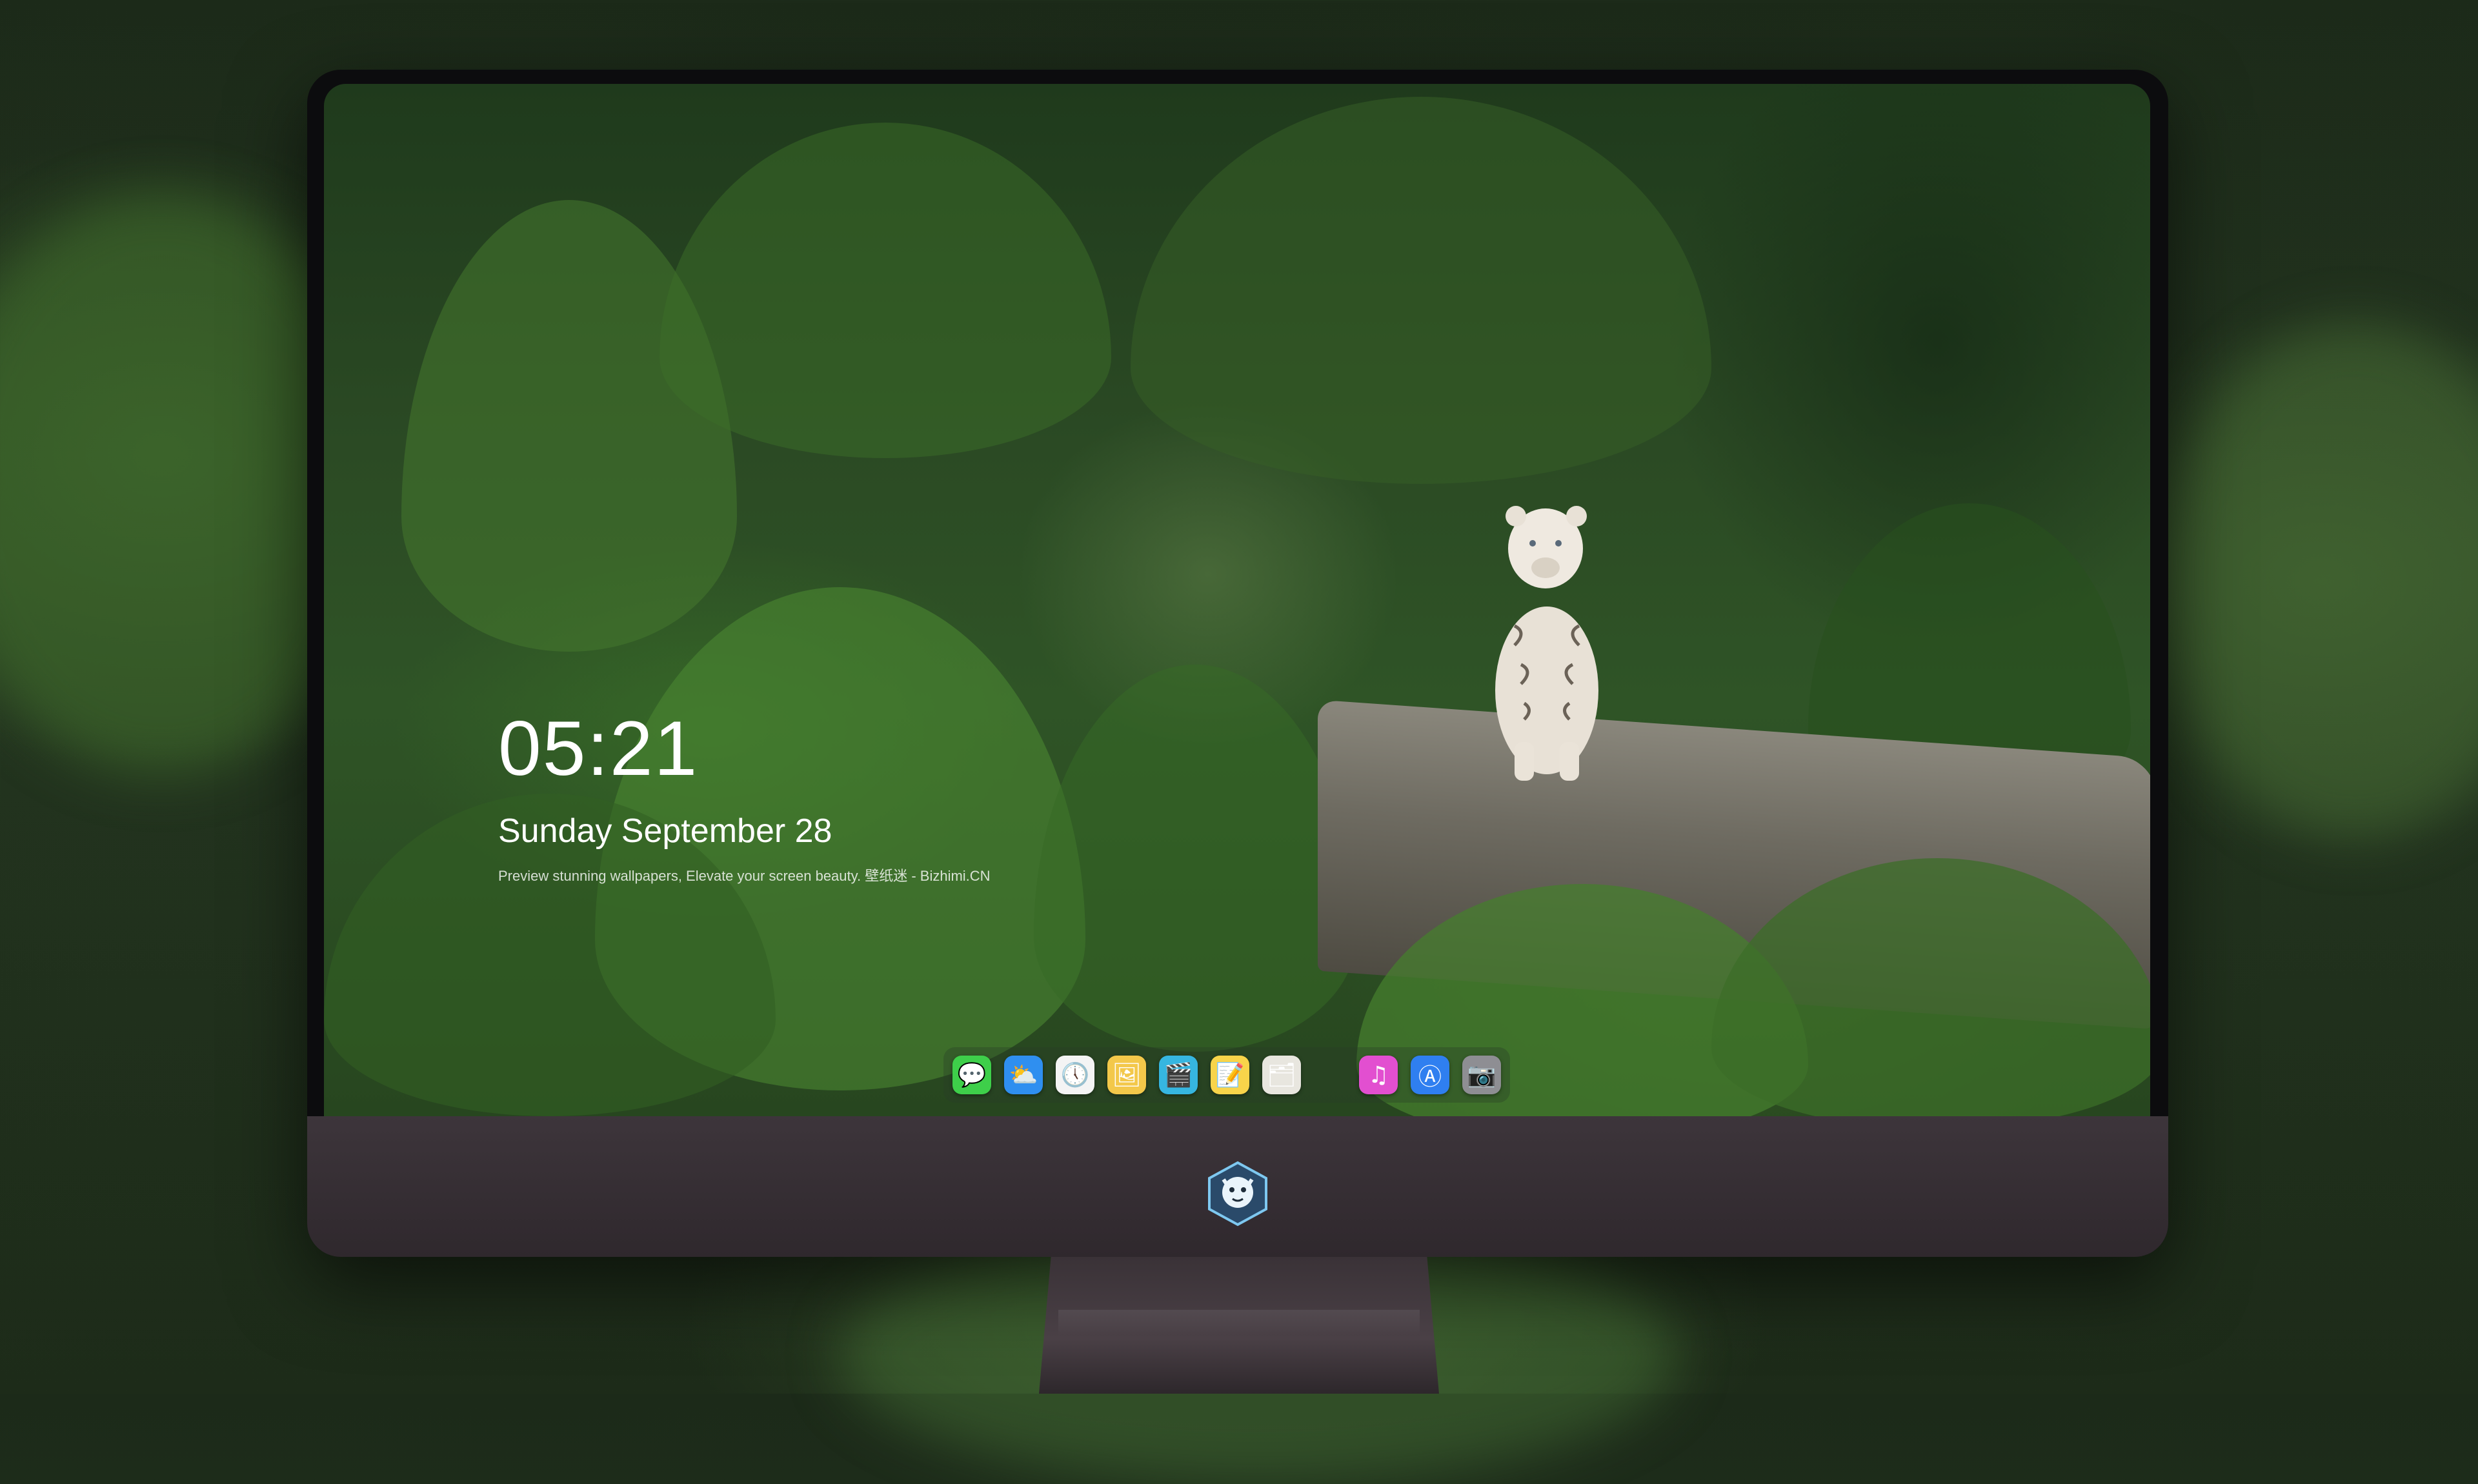  What do you see at coordinates (1126, 1075) in the screenshot?
I see `preview-icon: 🖼` at bounding box center [1126, 1075].